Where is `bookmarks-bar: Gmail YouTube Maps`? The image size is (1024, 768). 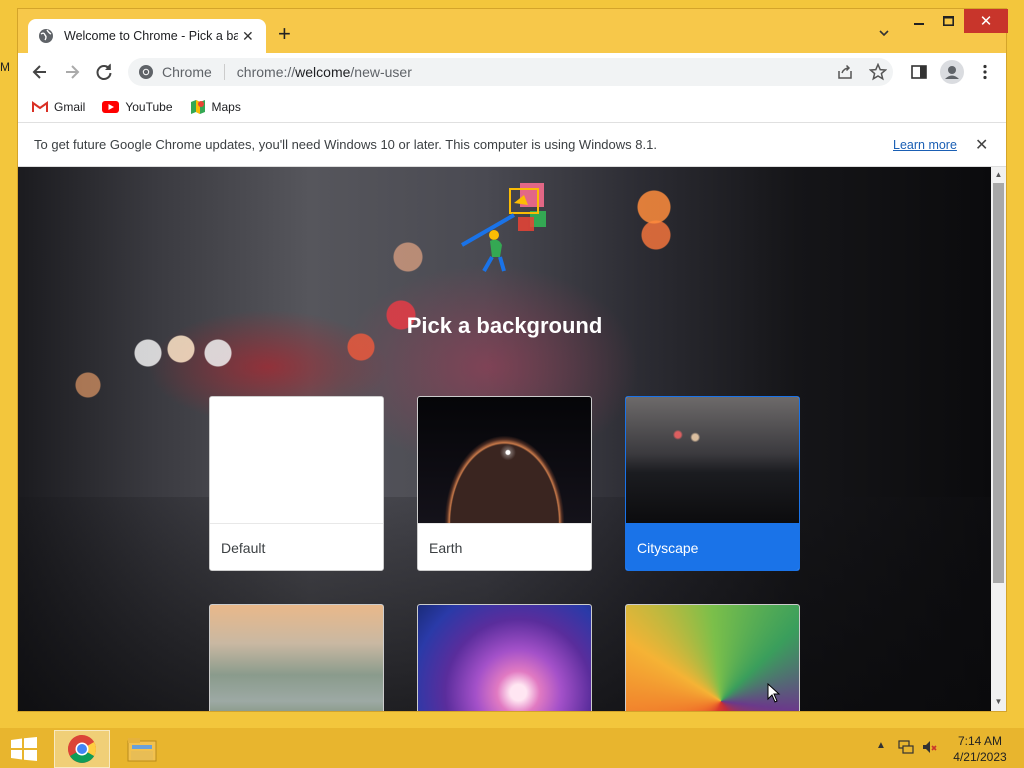 bookmarks-bar: Gmail YouTube Maps is located at coordinates (512, 107).